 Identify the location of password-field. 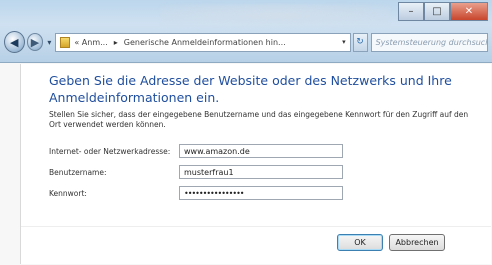
(261, 193).